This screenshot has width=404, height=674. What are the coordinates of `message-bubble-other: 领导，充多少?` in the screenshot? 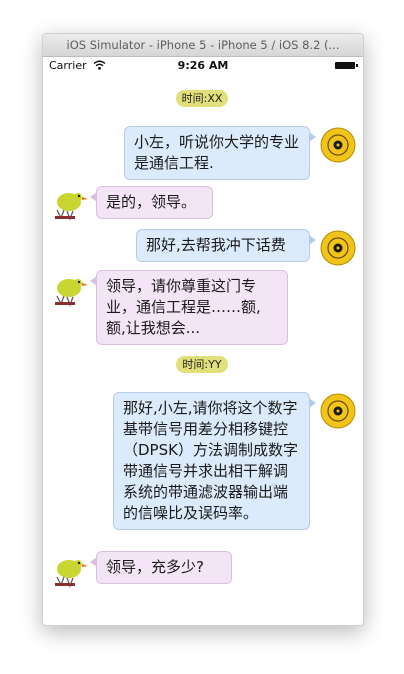 It's located at (161, 567).